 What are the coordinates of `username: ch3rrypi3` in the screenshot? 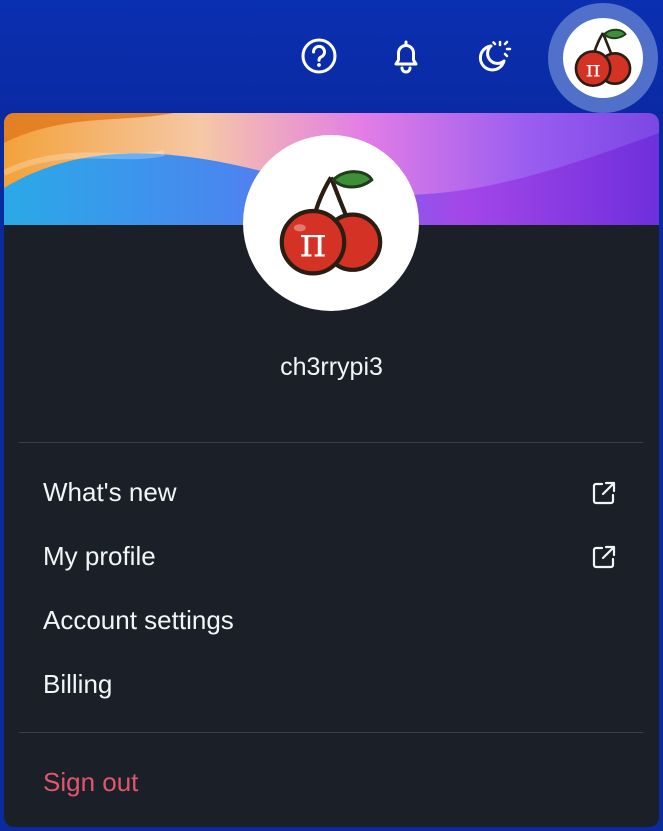 It's located at (331, 367).